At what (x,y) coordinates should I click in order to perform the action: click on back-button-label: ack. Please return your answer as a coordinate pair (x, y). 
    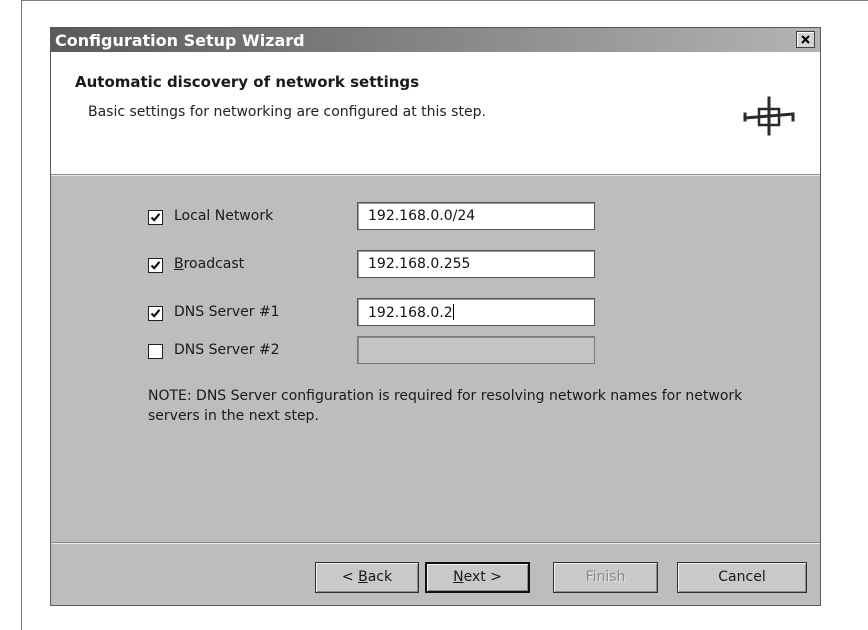
    Looking at the image, I should click on (380, 577).